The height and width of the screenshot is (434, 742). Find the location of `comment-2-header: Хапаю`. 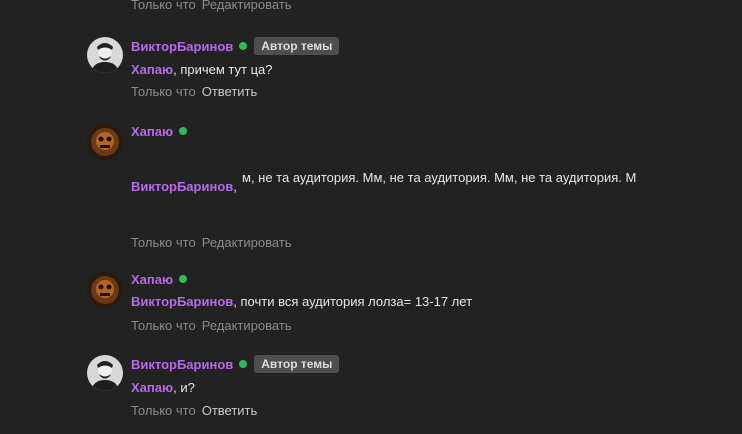

comment-2-header: Хапаю is located at coordinates (159, 131).